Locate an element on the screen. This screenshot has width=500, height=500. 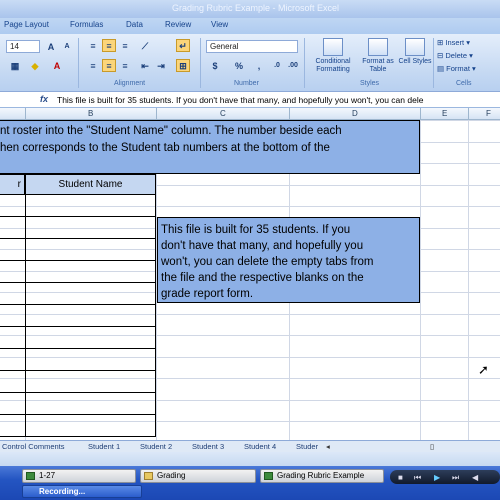
table-icon is located at coordinates (378, 47).